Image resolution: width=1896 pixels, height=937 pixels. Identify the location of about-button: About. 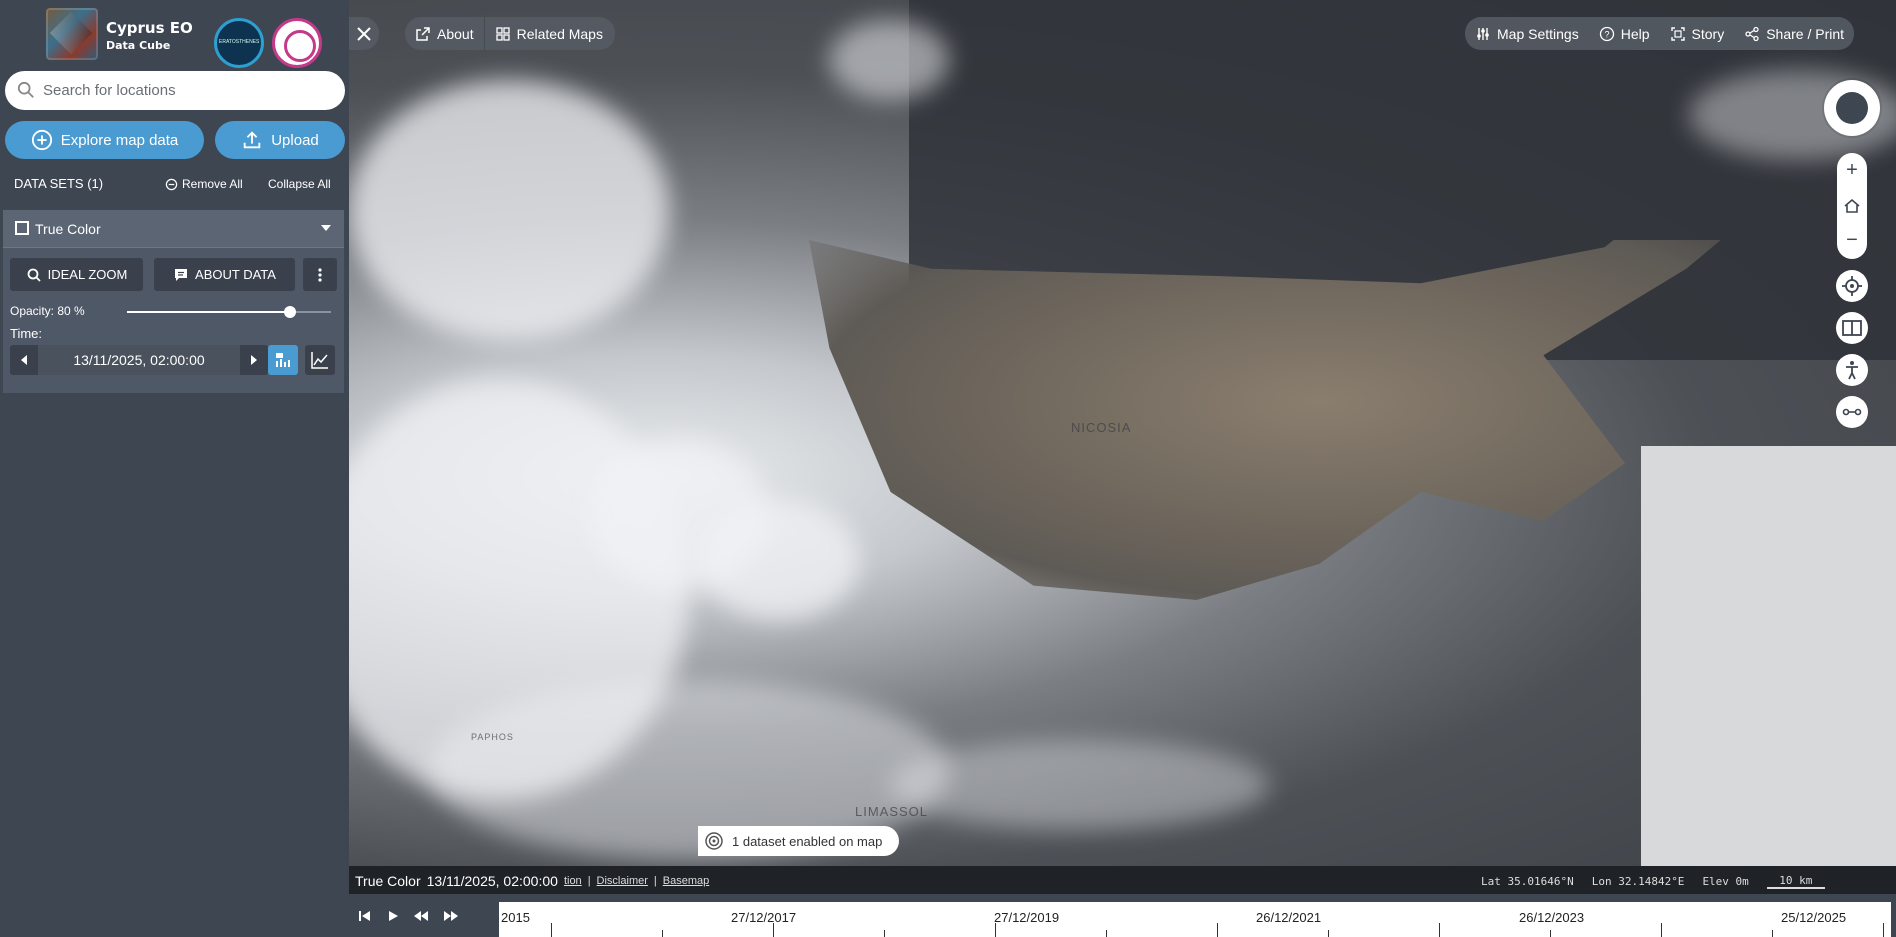
(444, 33).